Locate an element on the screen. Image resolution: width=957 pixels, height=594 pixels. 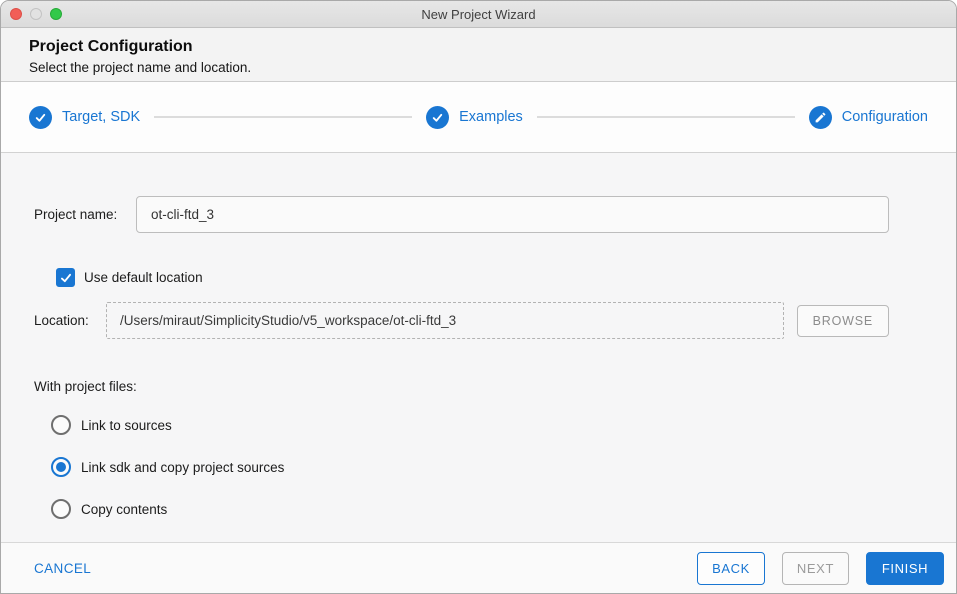
location-row: Location: BROWSE is located at coordinates (461, 320).